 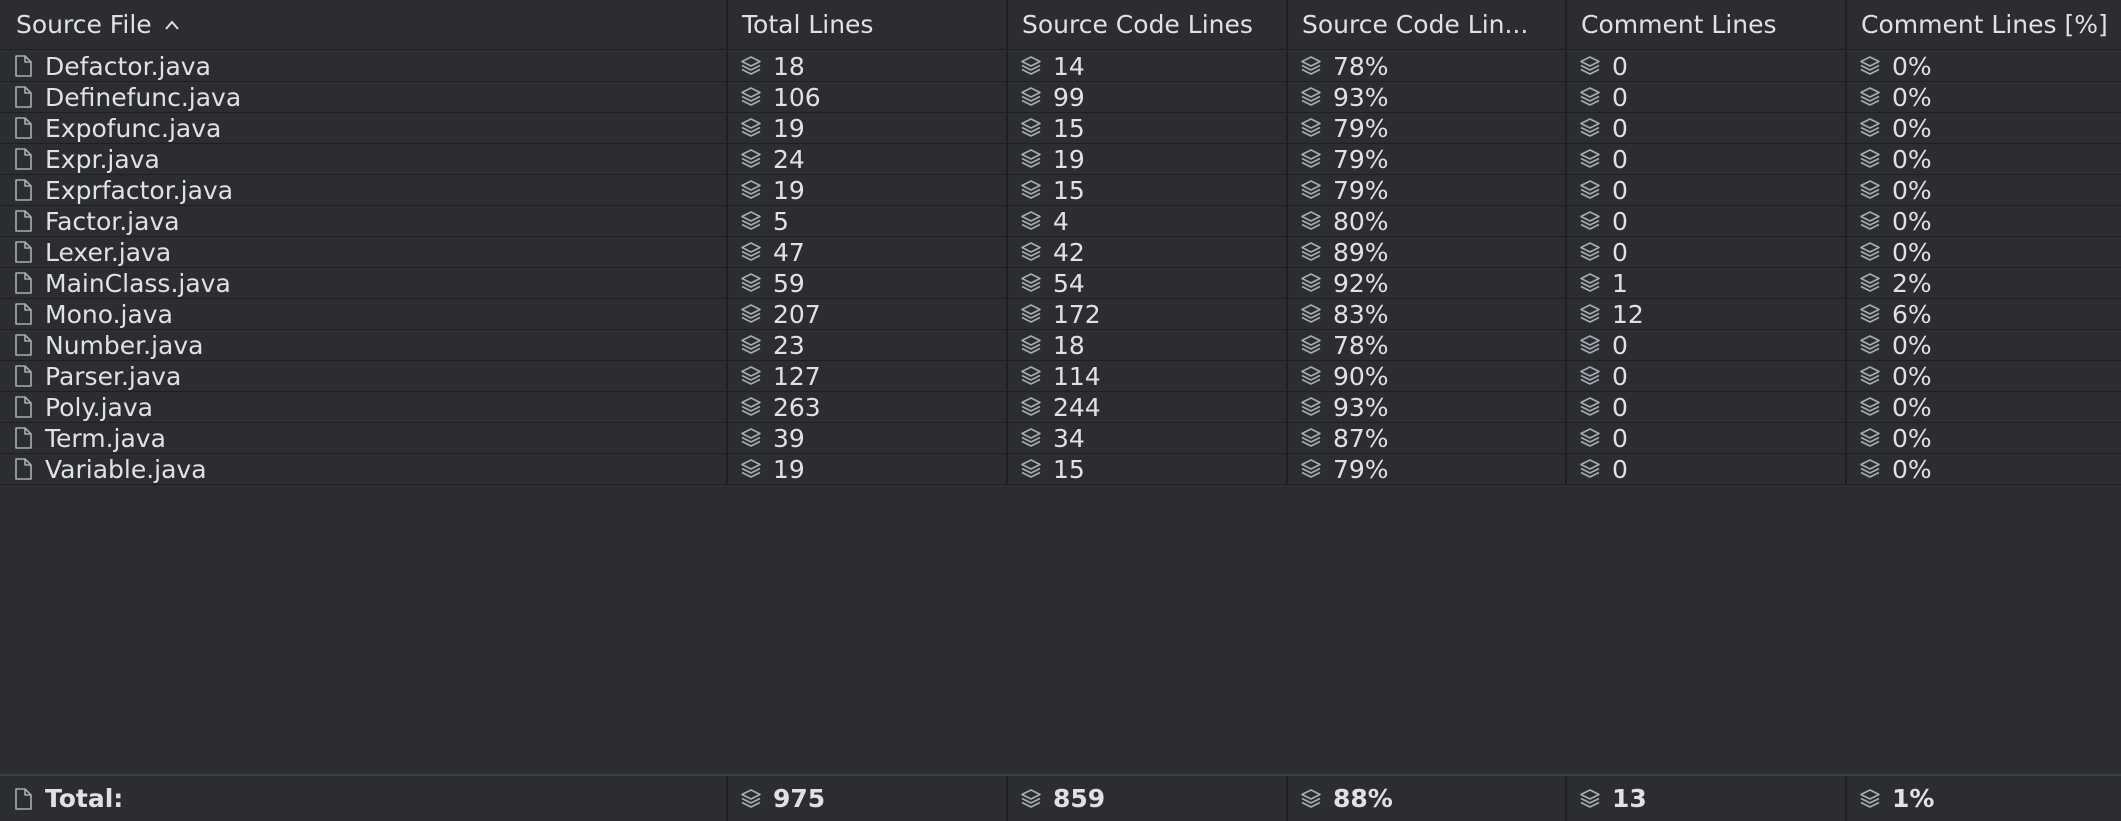 I want to click on cell-text: 6%, so click(x=1912, y=314).